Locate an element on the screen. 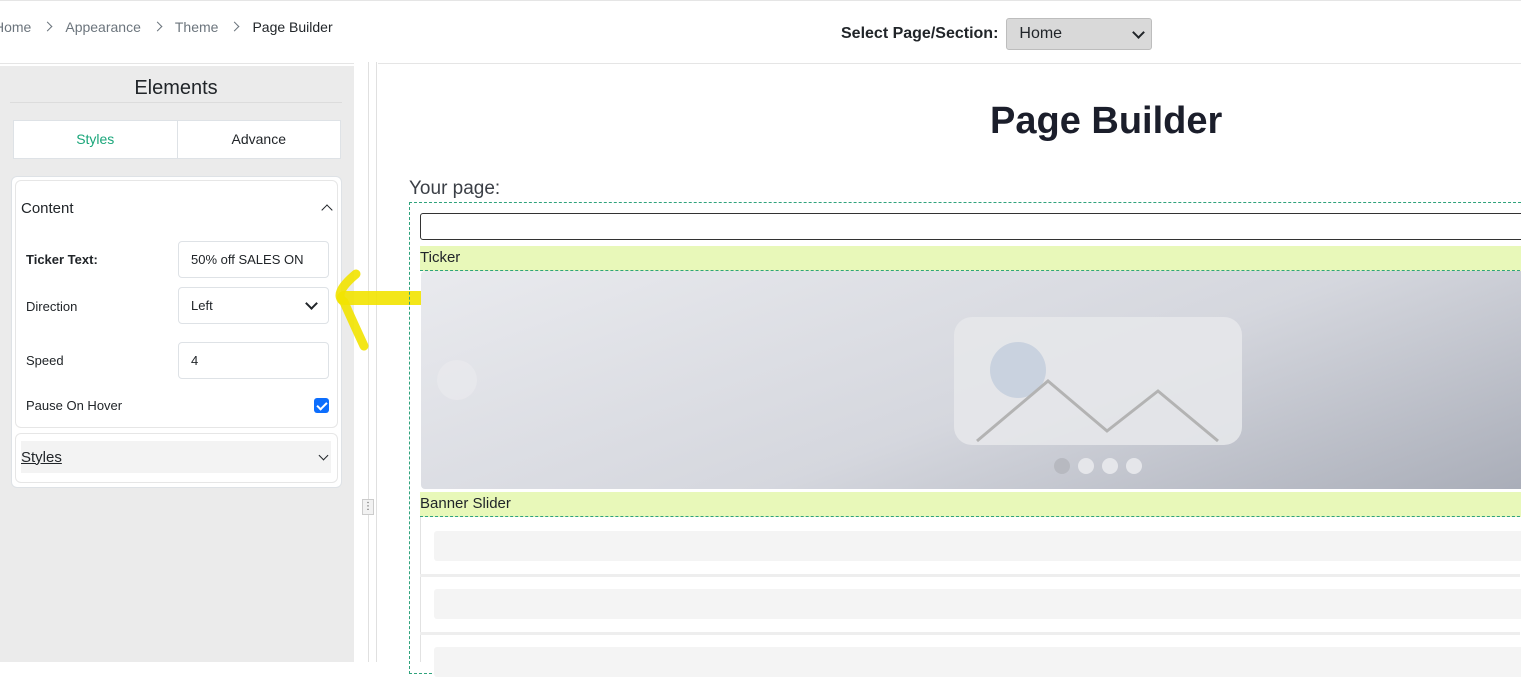 This screenshot has width=1521, height=677. content-accordion-title: Content is located at coordinates (47, 208).